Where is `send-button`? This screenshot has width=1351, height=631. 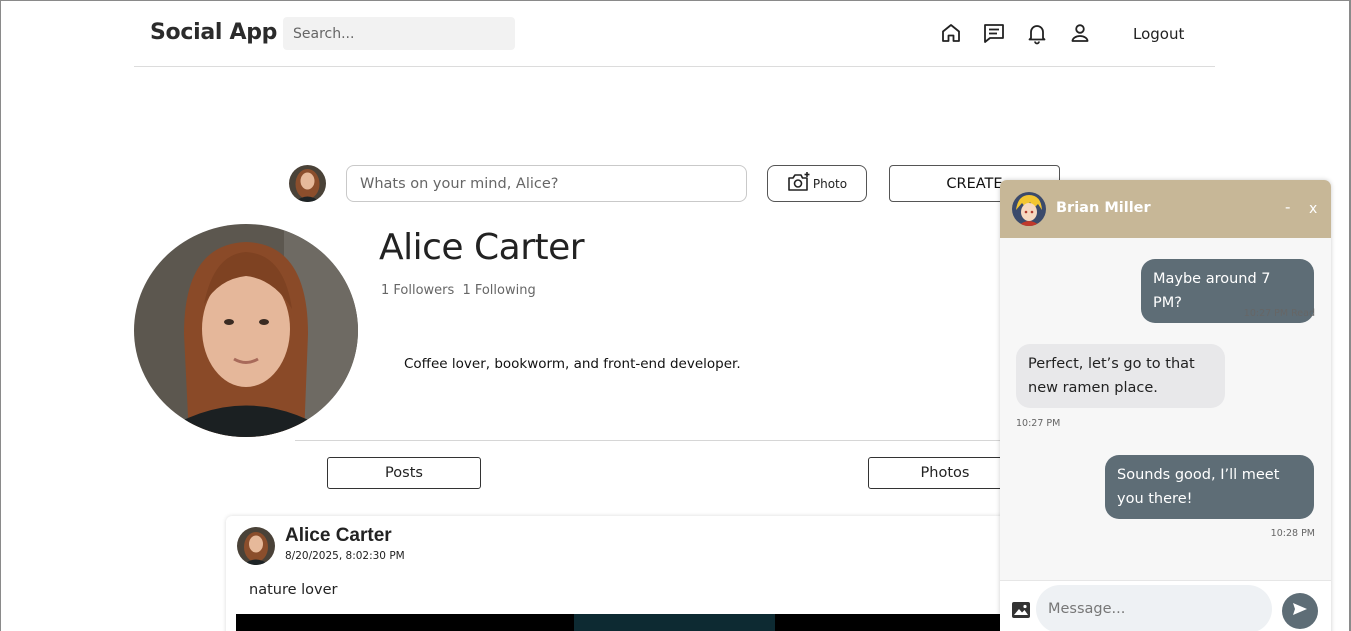
send-button is located at coordinates (1300, 611).